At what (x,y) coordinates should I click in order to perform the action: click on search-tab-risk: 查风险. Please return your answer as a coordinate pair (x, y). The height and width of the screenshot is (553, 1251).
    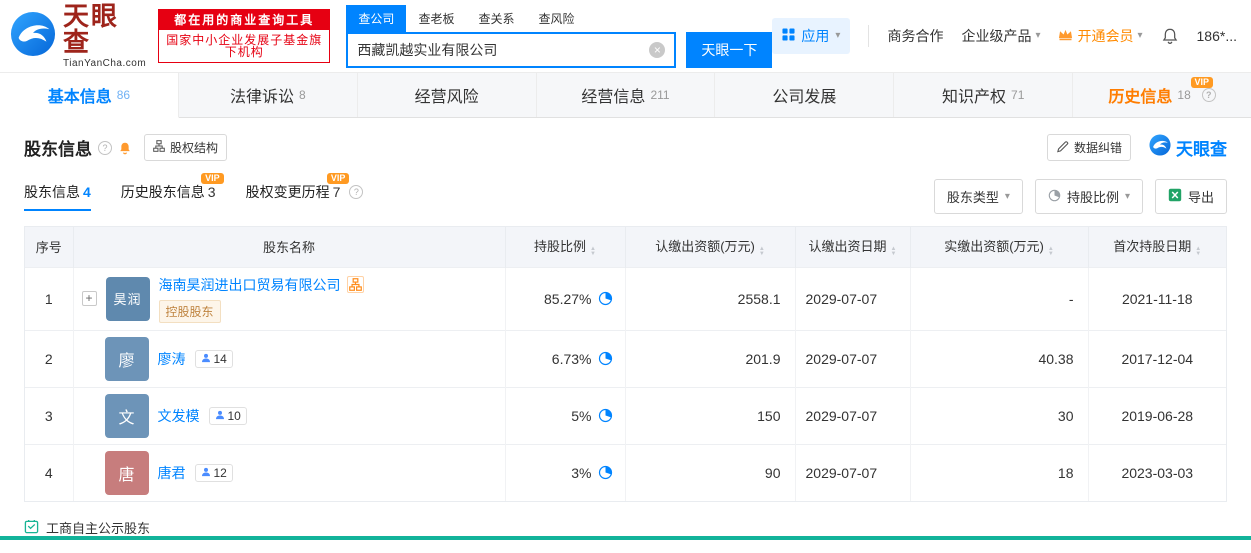
    Looking at the image, I should click on (556, 18).